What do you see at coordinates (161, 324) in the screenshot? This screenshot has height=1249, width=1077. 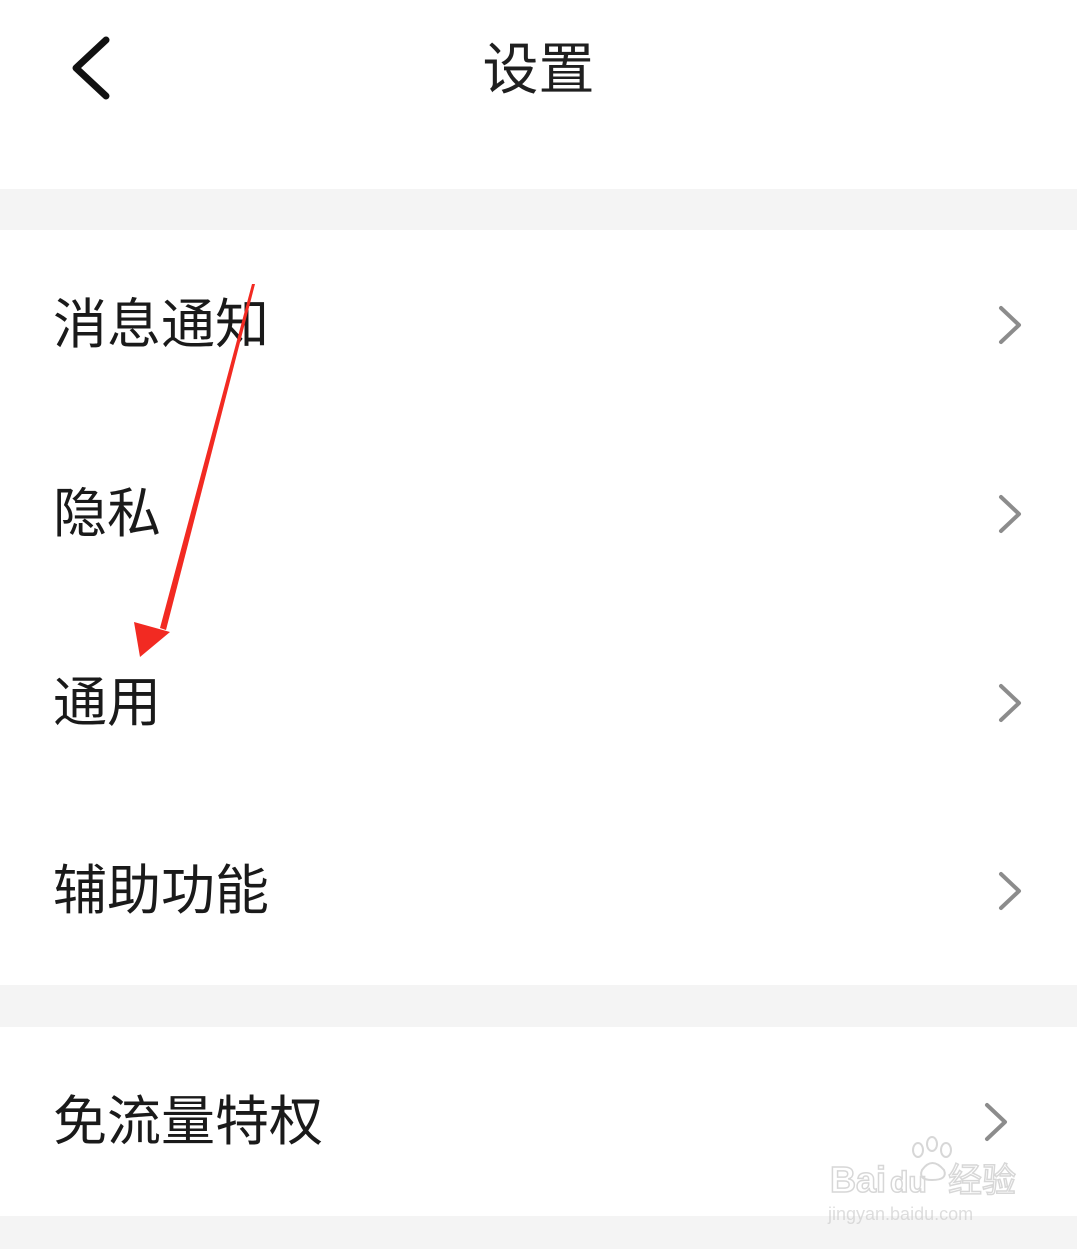 I see `settings-item-label: 消息通知` at bounding box center [161, 324].